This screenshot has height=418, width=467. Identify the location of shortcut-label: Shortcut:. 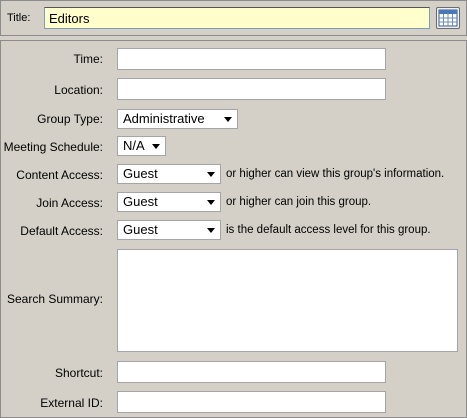
(78, 373).